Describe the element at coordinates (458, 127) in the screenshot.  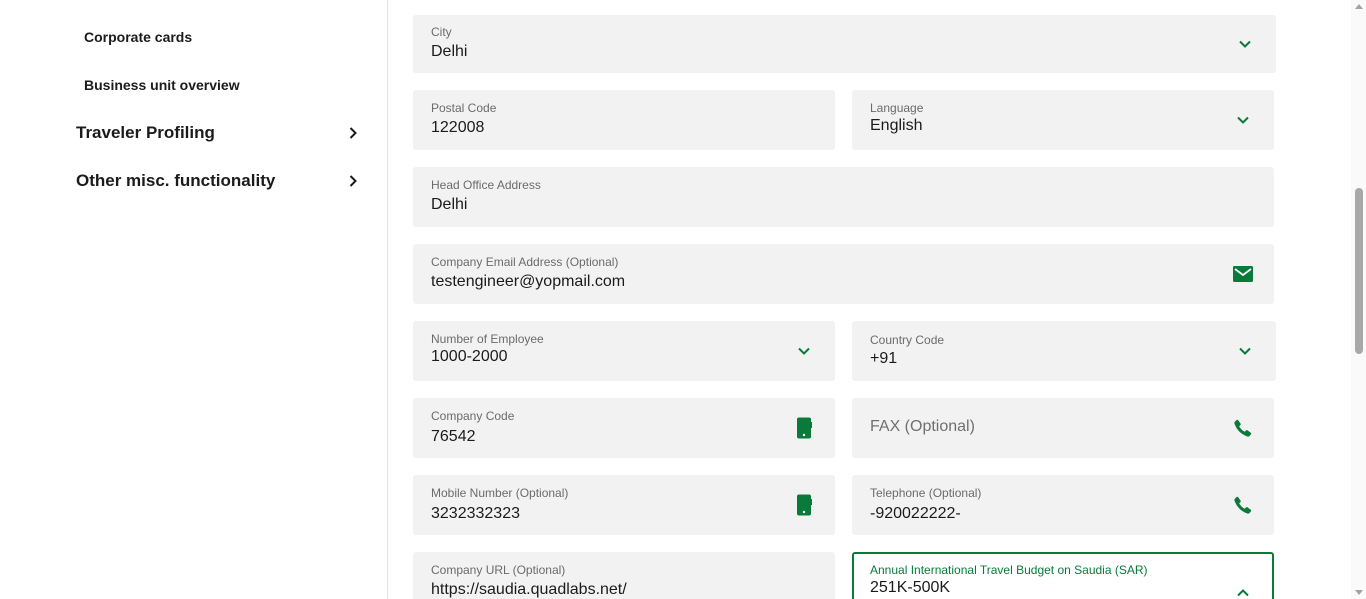
I see `postal-code-value: 122008` at that location.